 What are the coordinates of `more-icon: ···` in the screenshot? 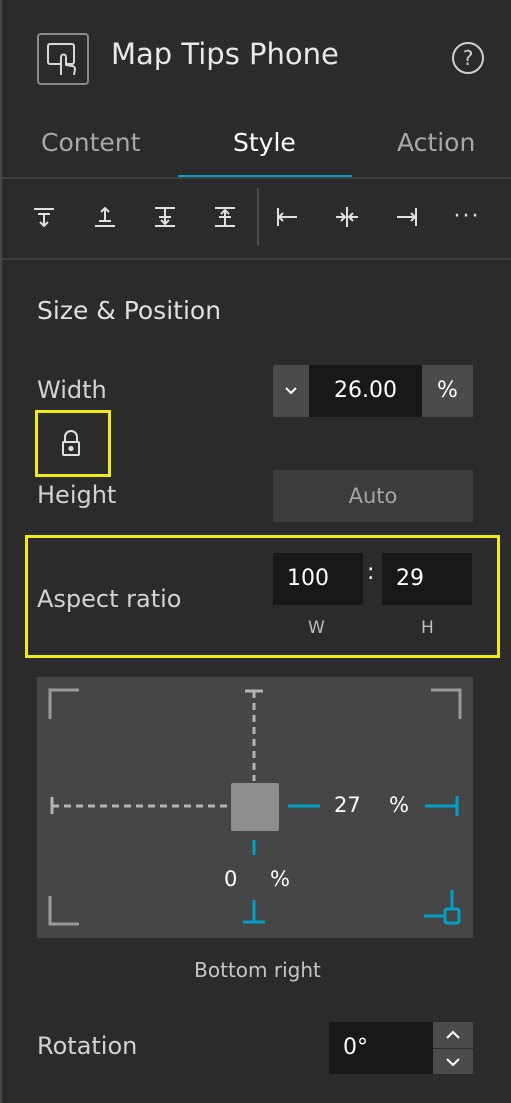 It's located at (467, 217).